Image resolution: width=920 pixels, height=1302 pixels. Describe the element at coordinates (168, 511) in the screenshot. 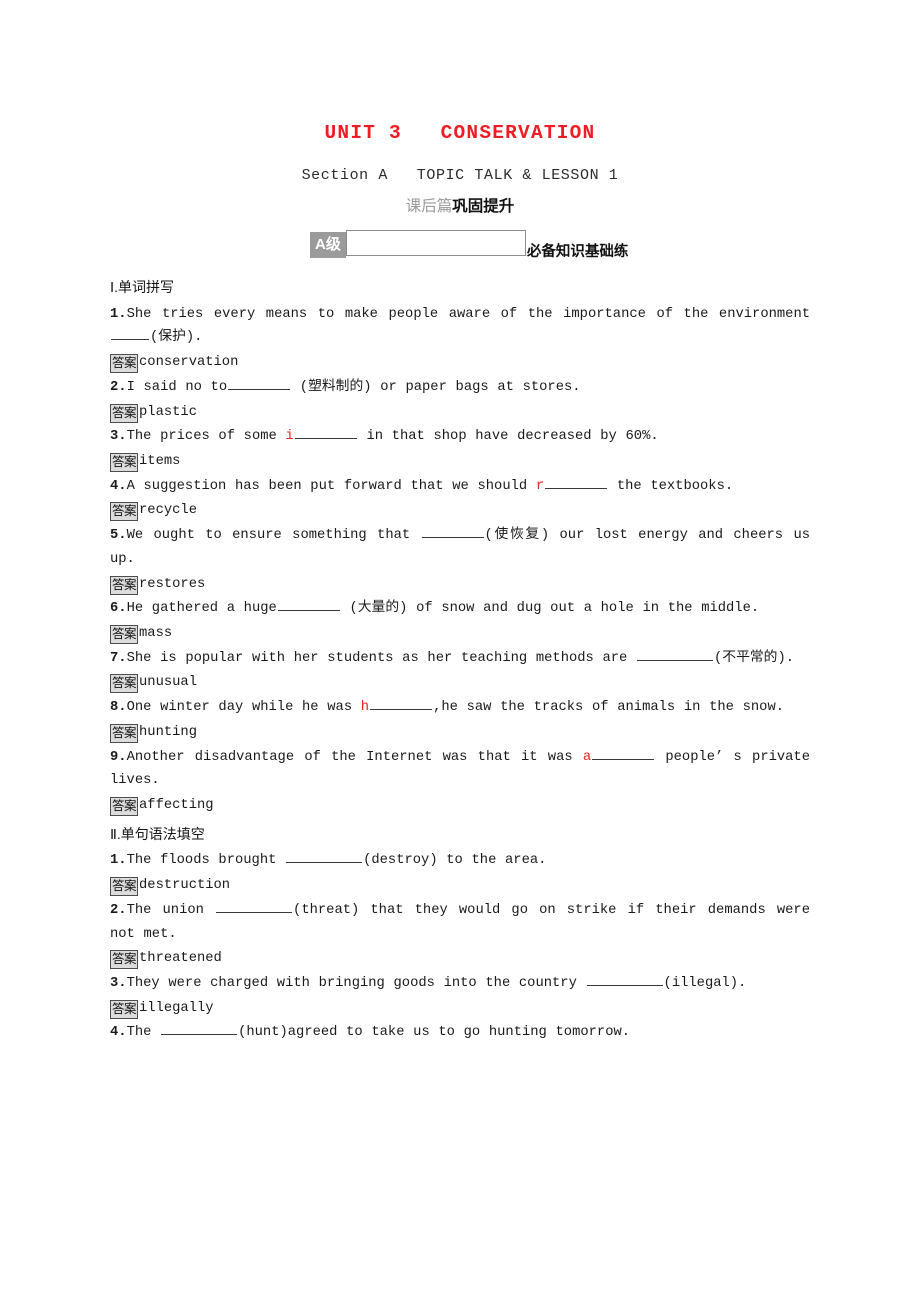

I see `answer-text: recycle` at that location.